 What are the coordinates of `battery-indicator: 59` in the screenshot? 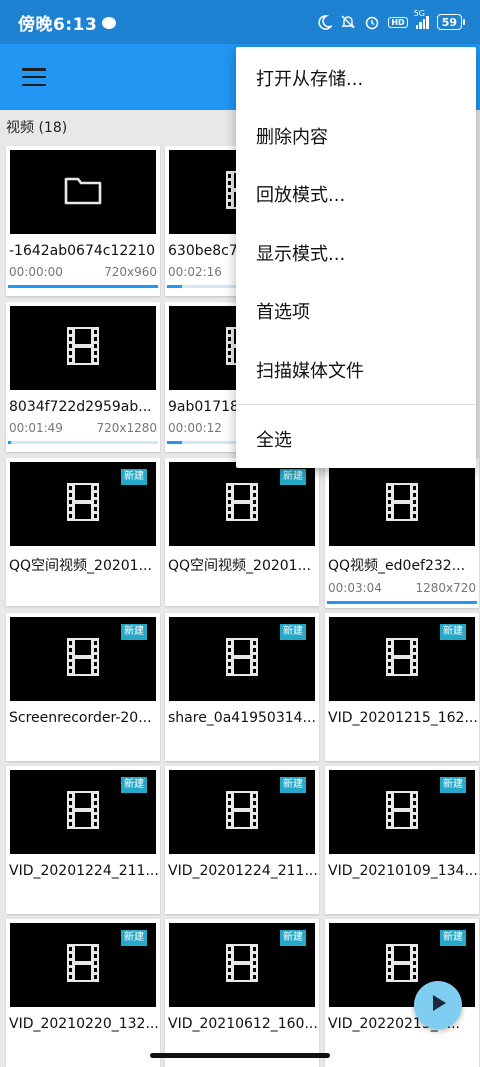 It's located at (451, 22).